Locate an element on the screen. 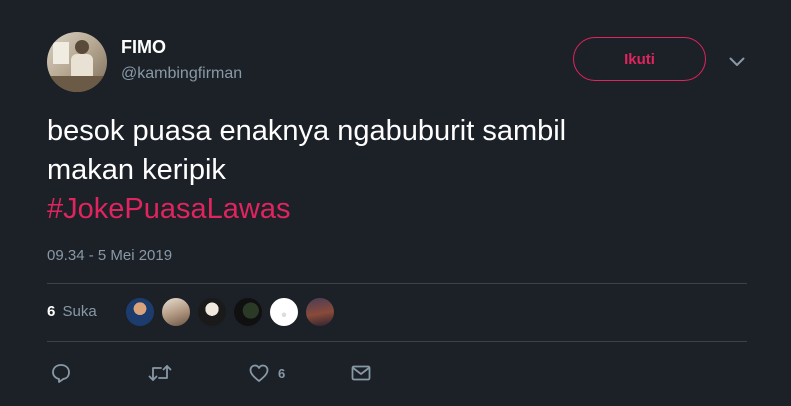 This screenshot has height=406, width=791. retweet-icon is located at coordinates (160, 373).